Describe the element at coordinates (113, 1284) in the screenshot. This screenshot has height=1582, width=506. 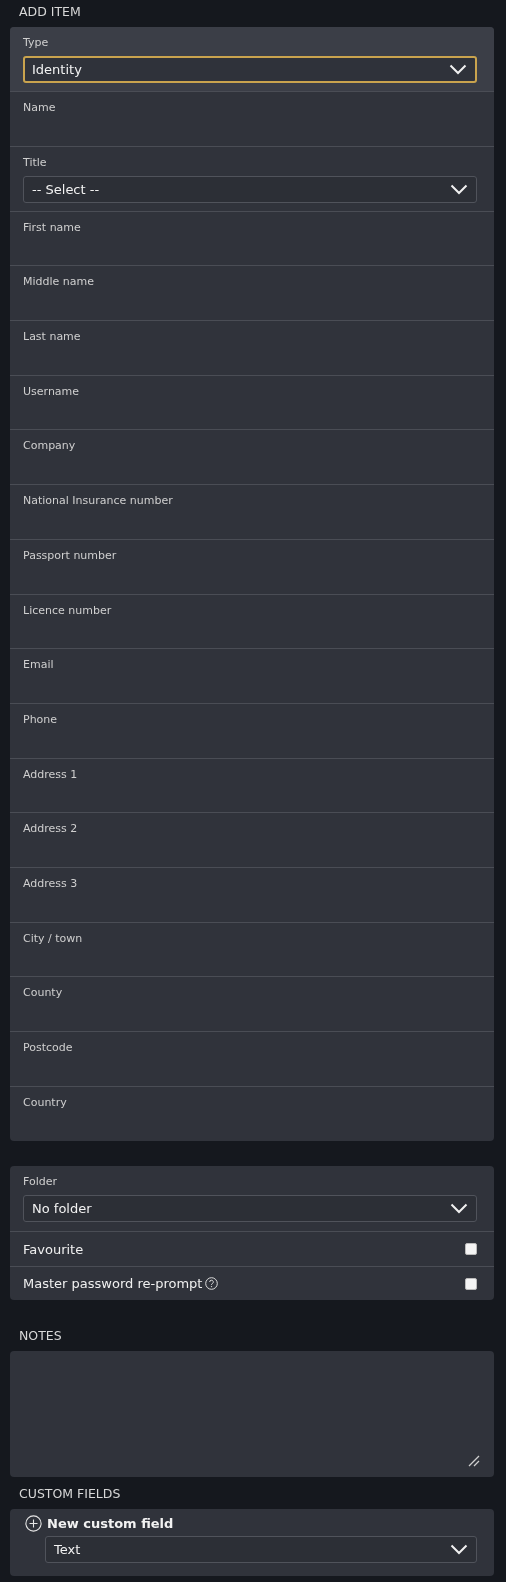
I see `checkbox-label: Master password re-prompt` at that location.